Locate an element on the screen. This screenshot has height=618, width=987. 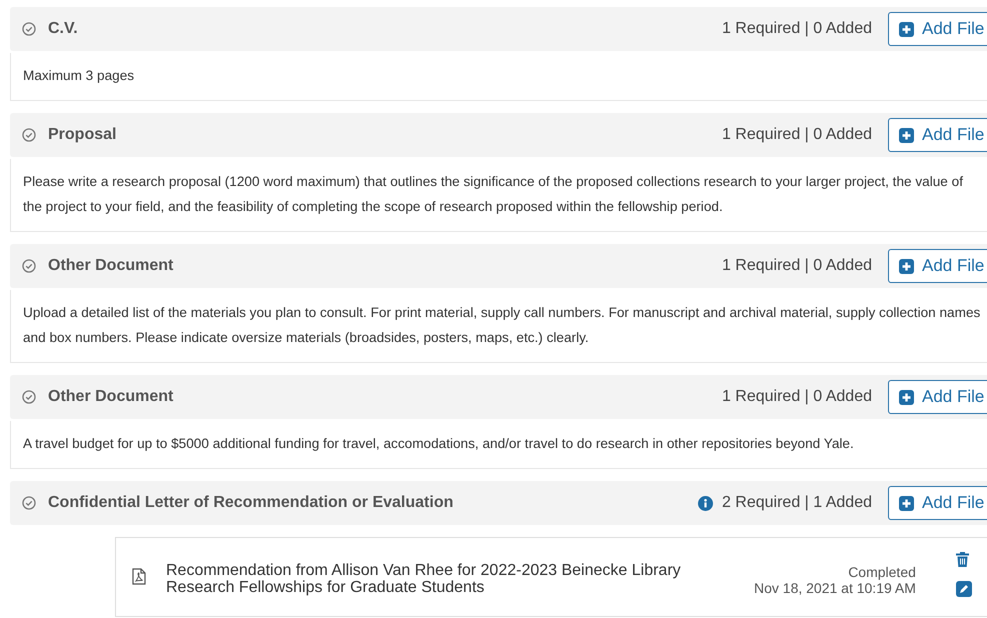
info-icon is located at coordinates (705, 503).